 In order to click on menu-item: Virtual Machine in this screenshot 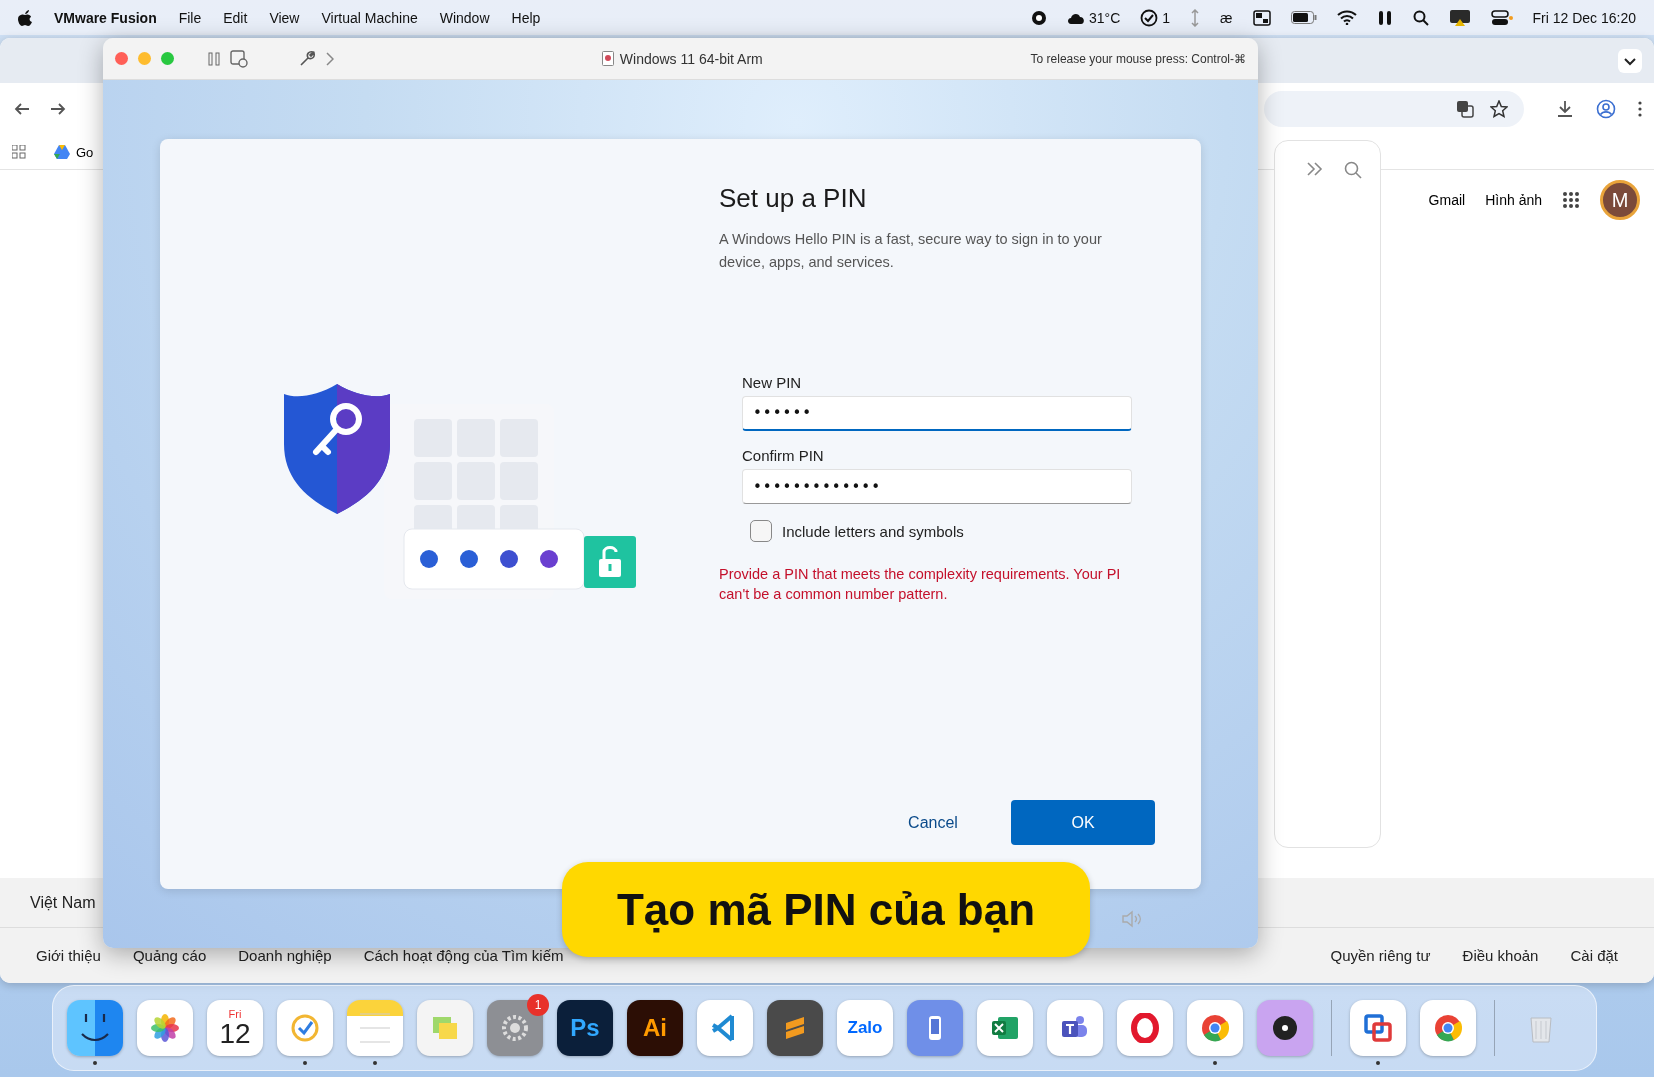, I will do `click(369, 17)`.